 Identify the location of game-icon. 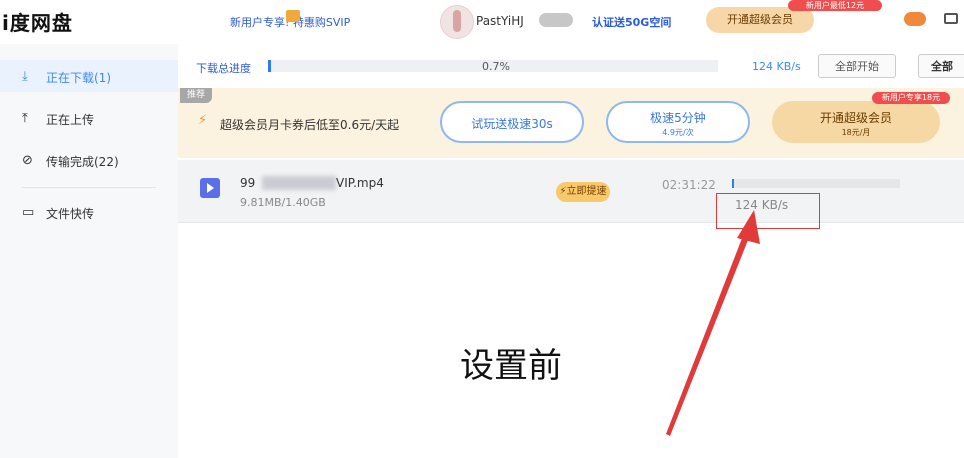
(915, 19).